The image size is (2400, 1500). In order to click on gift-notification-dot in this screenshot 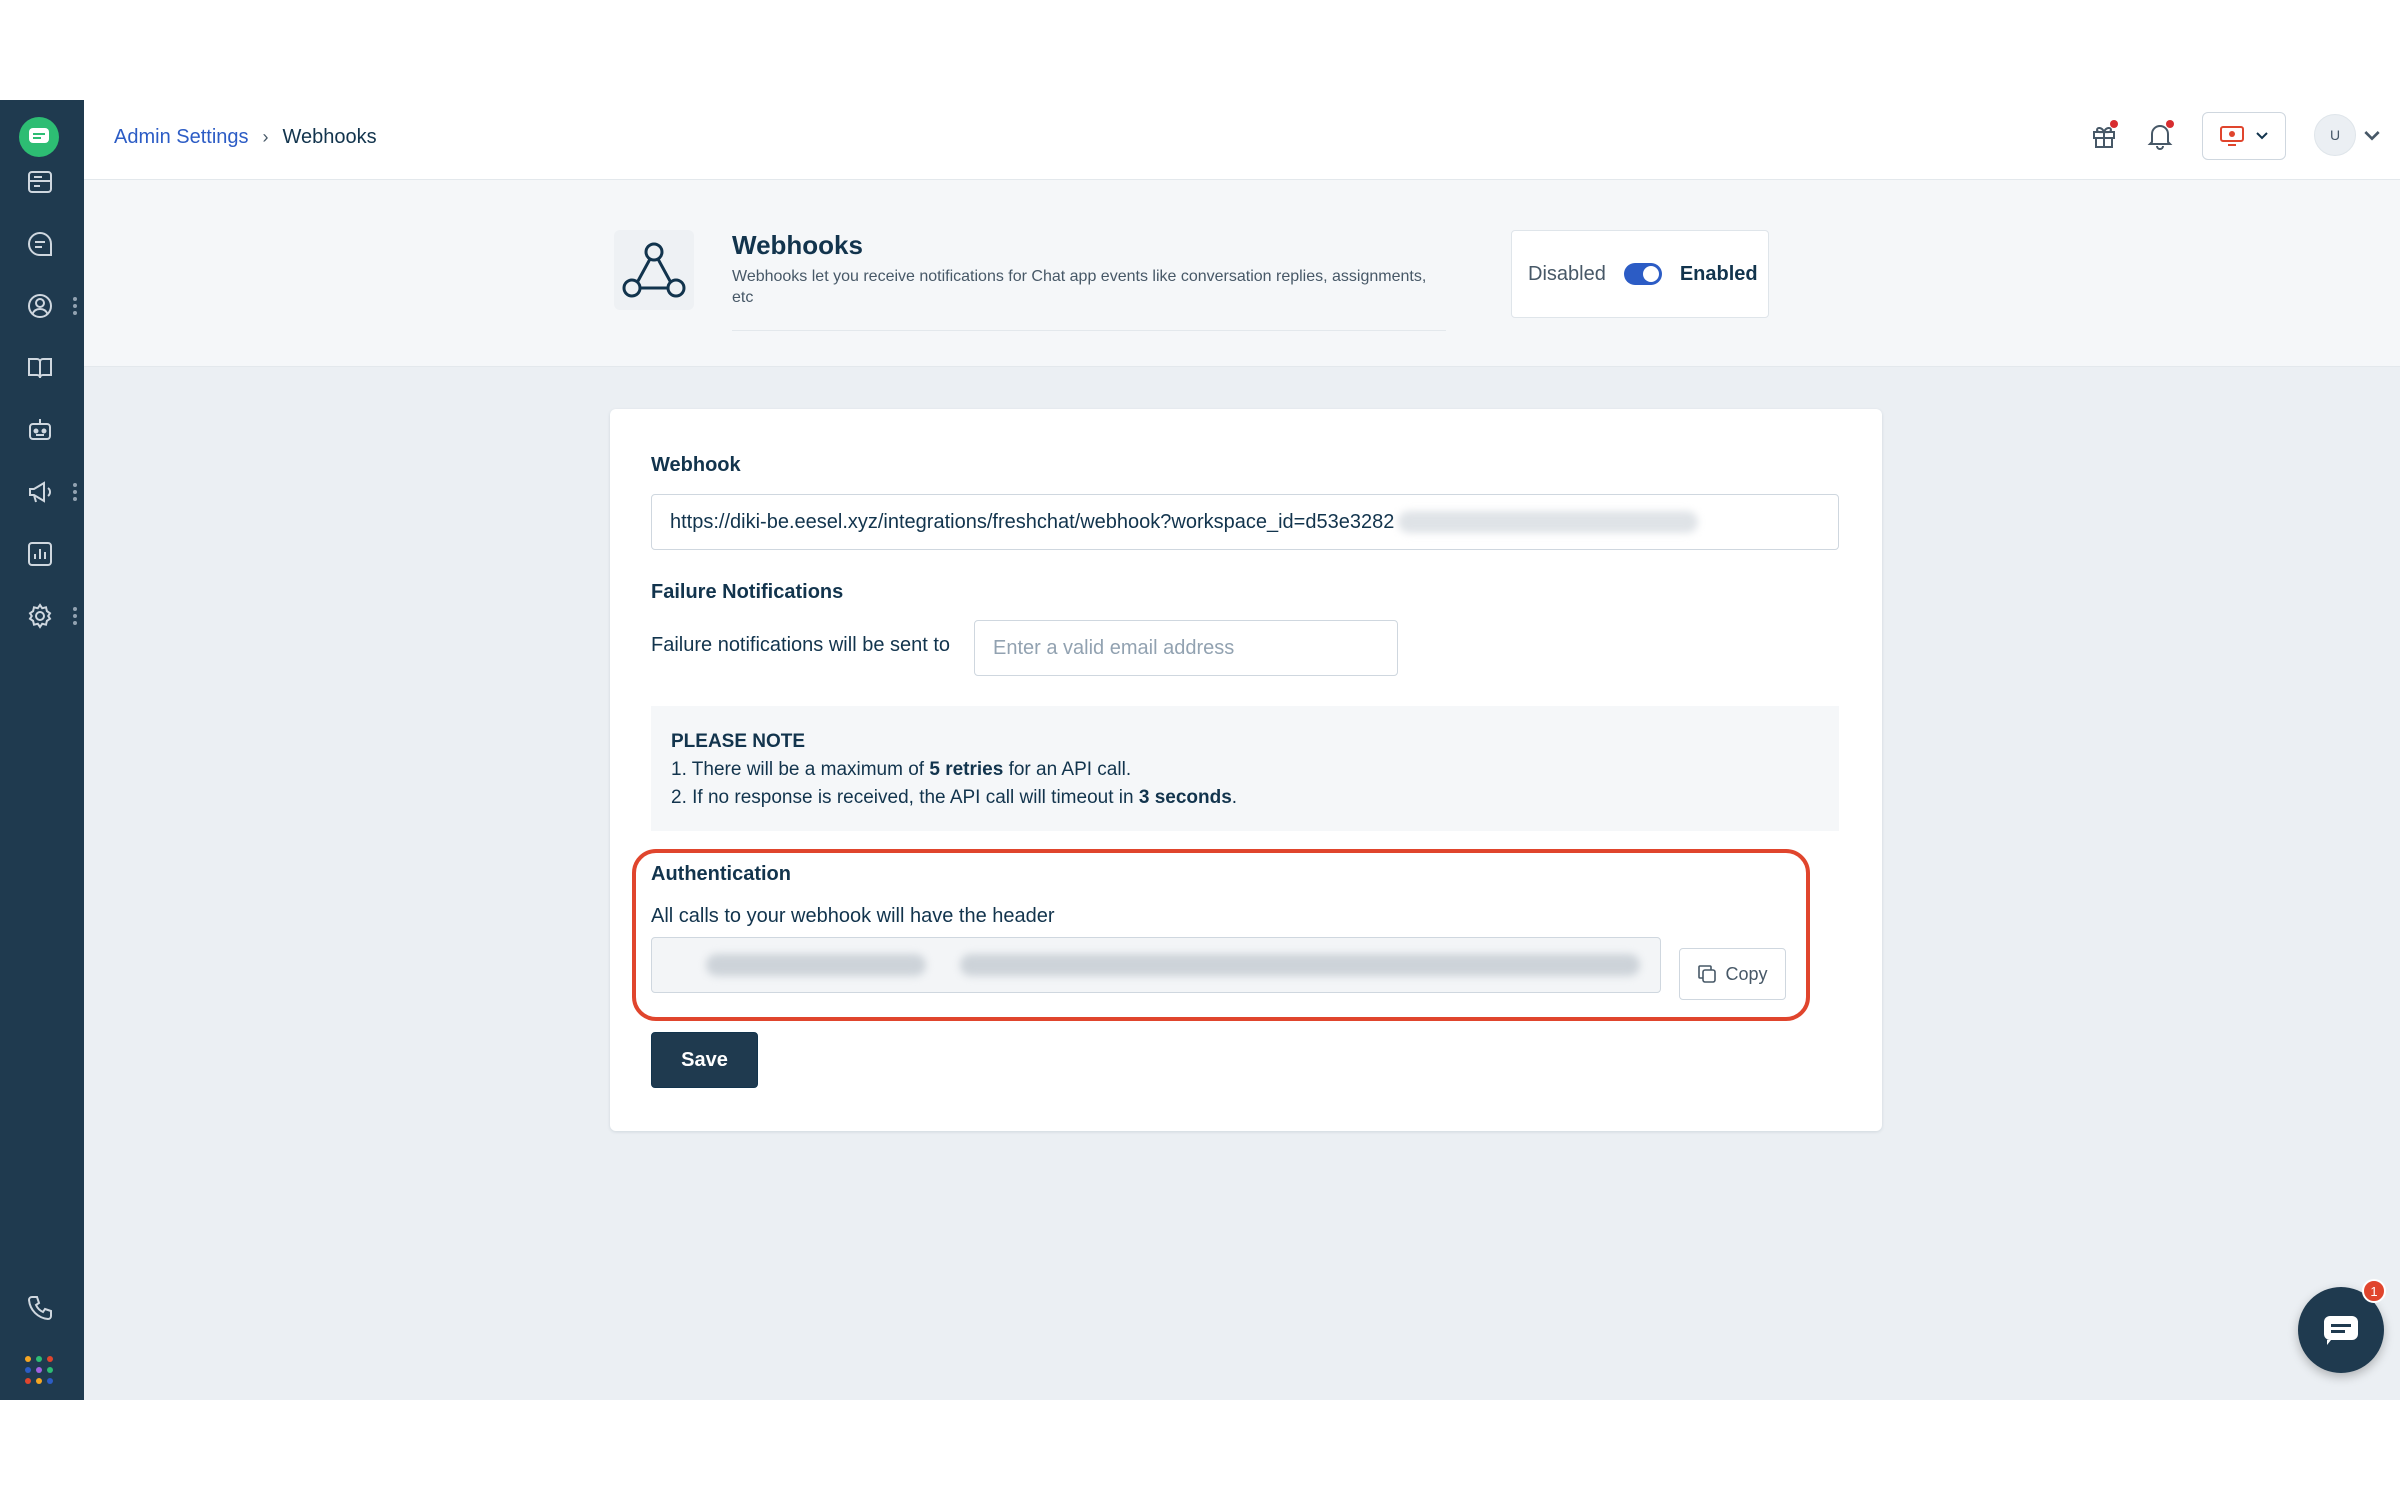, I will do `click(2114, 124)`.